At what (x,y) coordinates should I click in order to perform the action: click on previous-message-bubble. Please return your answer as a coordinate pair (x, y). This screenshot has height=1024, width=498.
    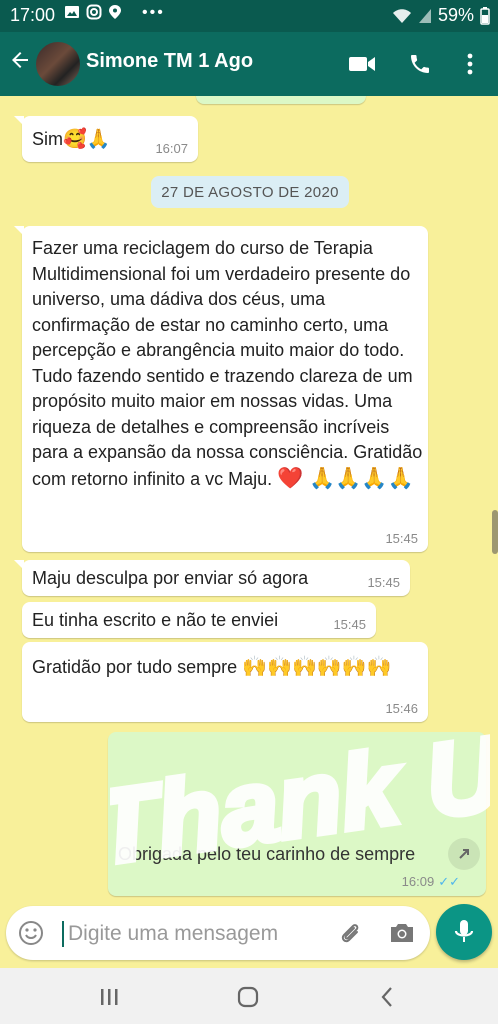
    Looking at the image, I should click on (281, 100).